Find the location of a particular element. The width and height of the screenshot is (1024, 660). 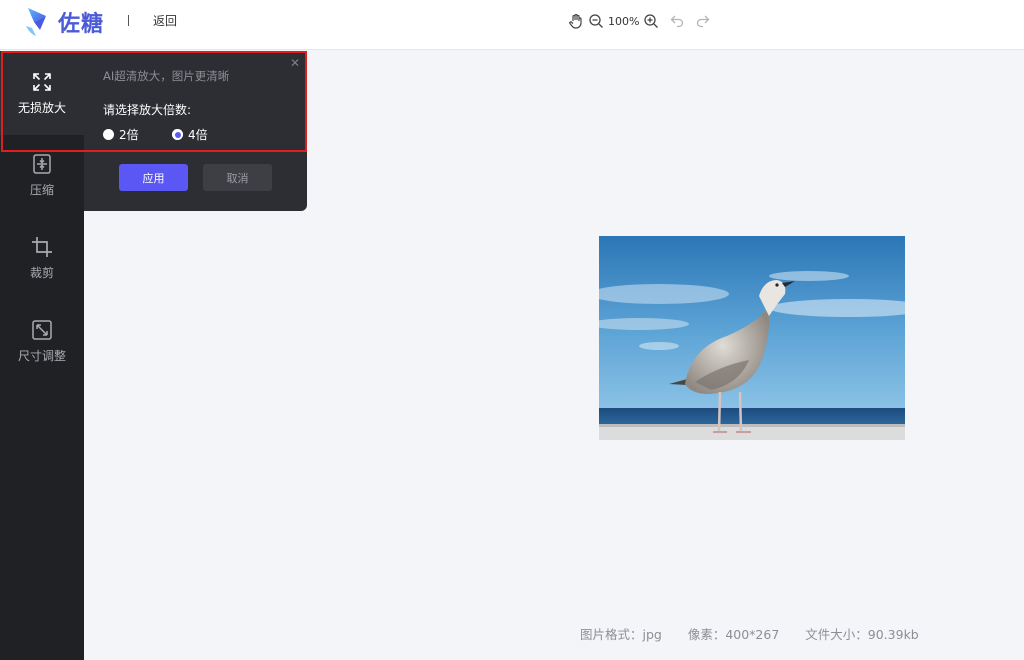

zoom-in-icon is located at coordinates (651, 21).